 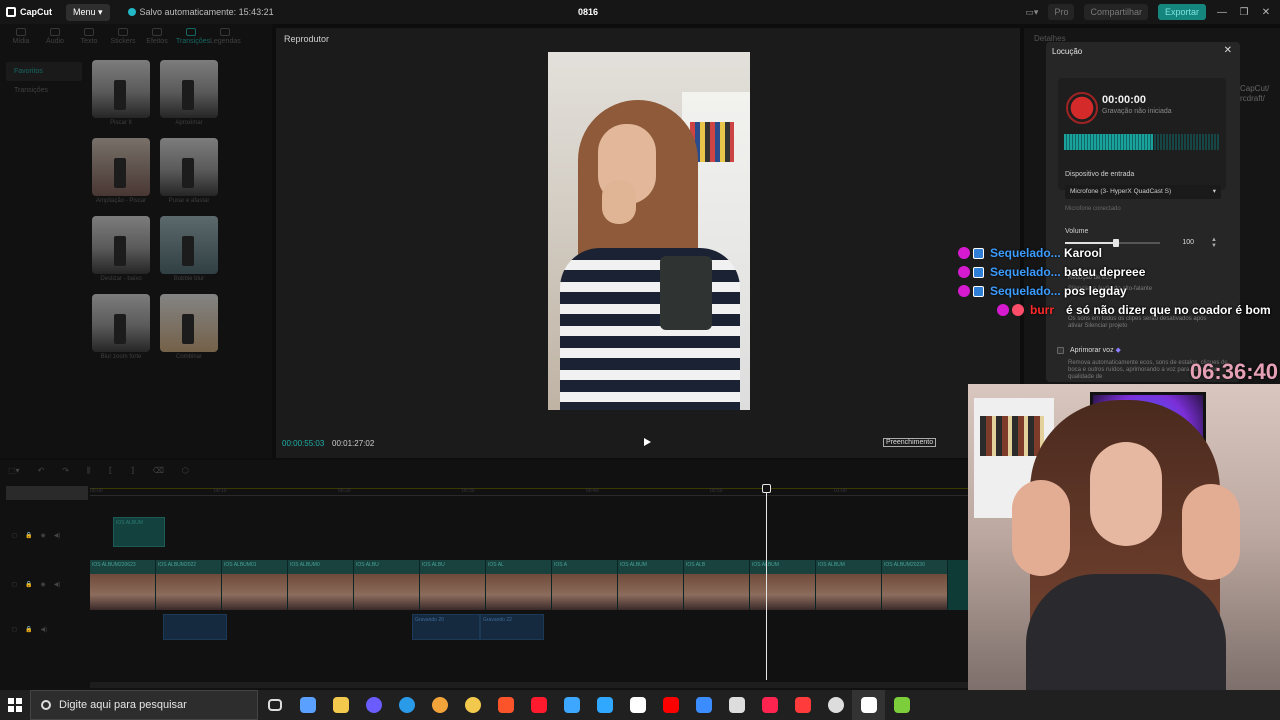 I want to click on split-right-icon: ⟧, so click(x=133, y=471).